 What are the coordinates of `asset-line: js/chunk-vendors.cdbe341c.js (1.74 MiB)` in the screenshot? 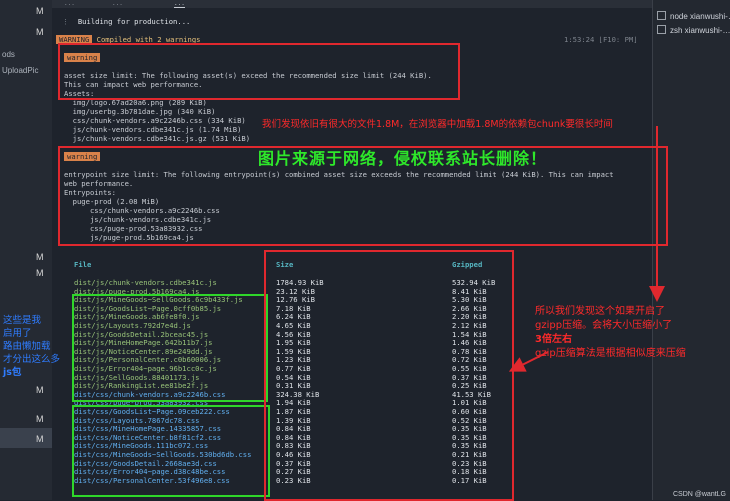 It's located at (153, 129).